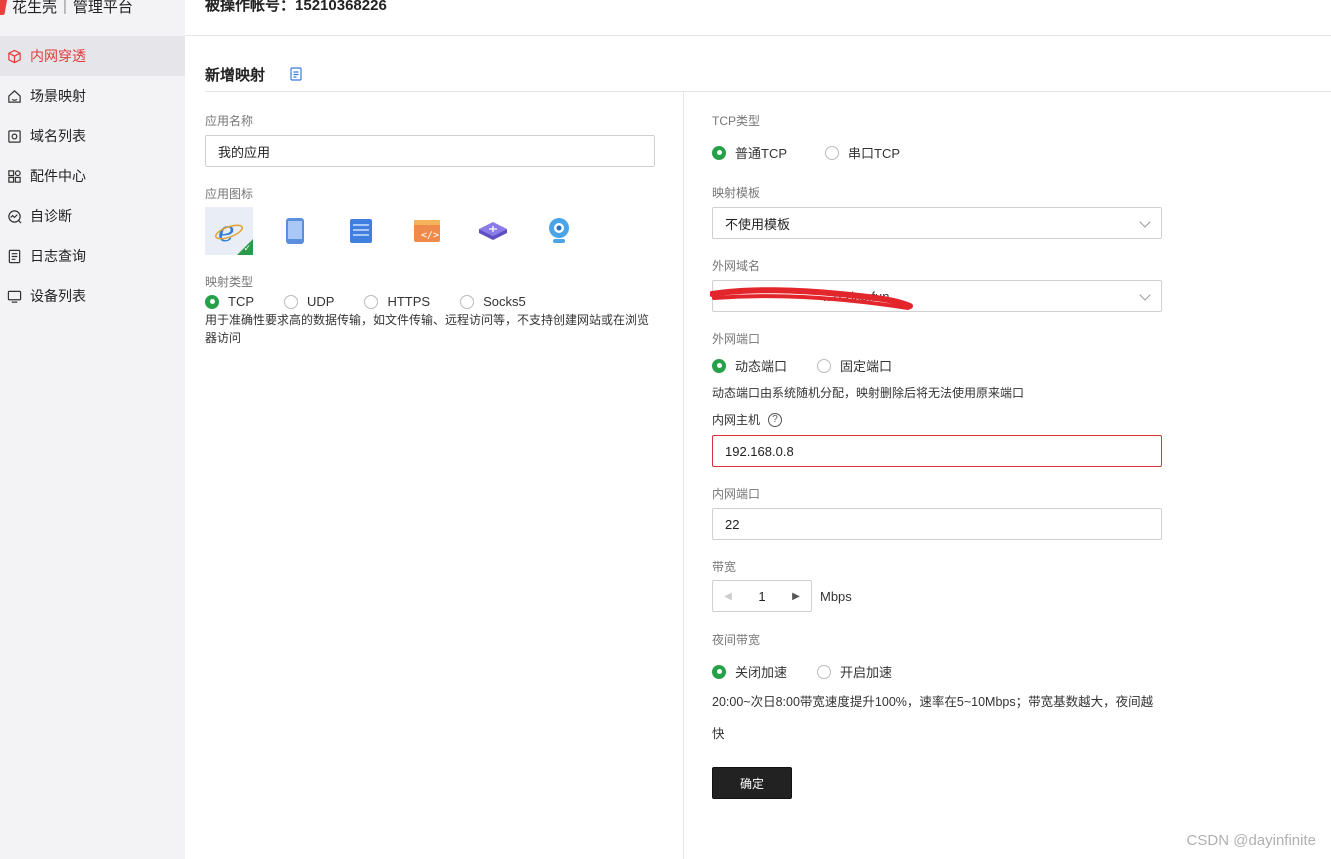 The height and width of the screenshot is (859, 1331). What do you see at coordinates (749, 152) in the screenshot?
I see `radio-normal-tcp: 普通TCP` at bounding box center [749, 152].